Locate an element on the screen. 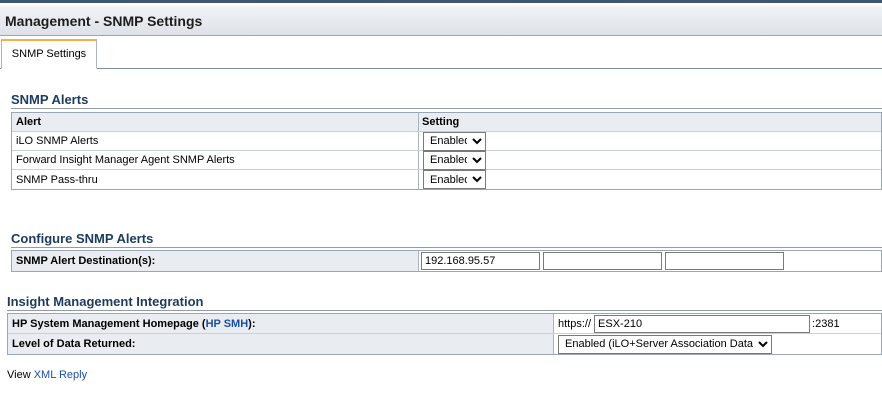 The image size is (882, 420). column-header-setting: Setting is located at coordinates (441, 122).